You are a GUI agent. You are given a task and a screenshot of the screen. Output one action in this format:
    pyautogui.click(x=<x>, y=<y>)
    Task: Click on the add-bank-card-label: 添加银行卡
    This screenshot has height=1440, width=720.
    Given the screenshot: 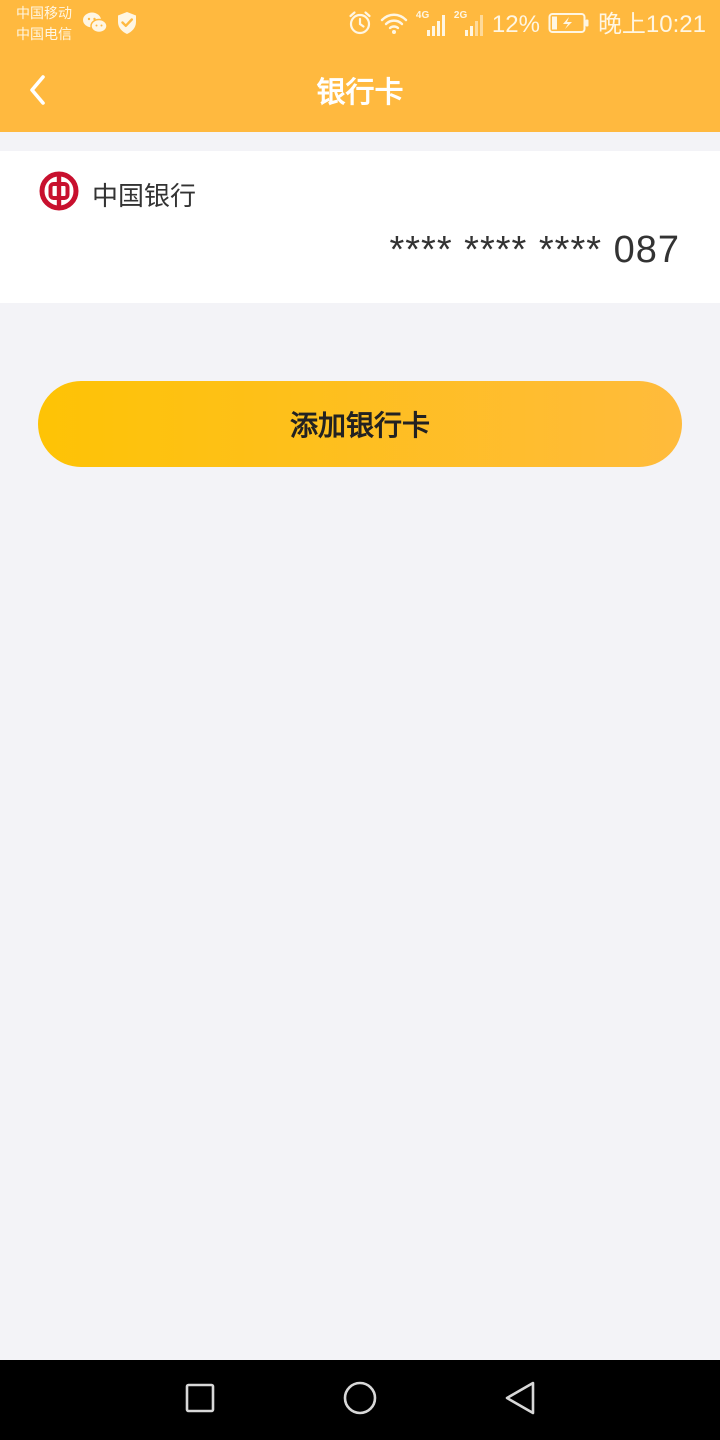 What is the action you would take?
    pyautogui.click(x=359, y=425)
    